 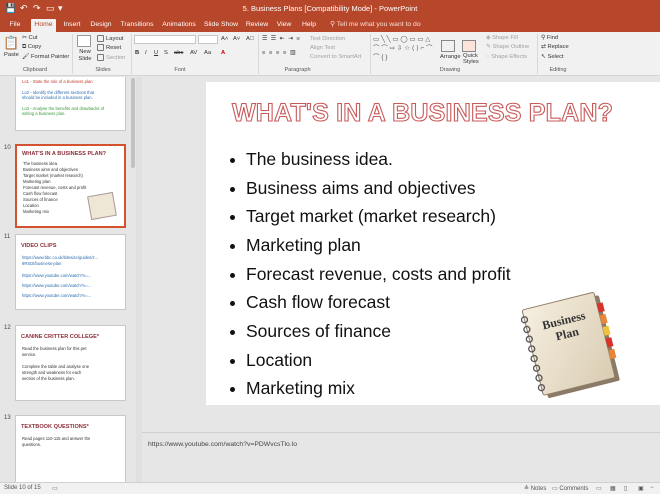 I want to click on bullet-item: Business aims and objectives, so click(x=353, y=188).